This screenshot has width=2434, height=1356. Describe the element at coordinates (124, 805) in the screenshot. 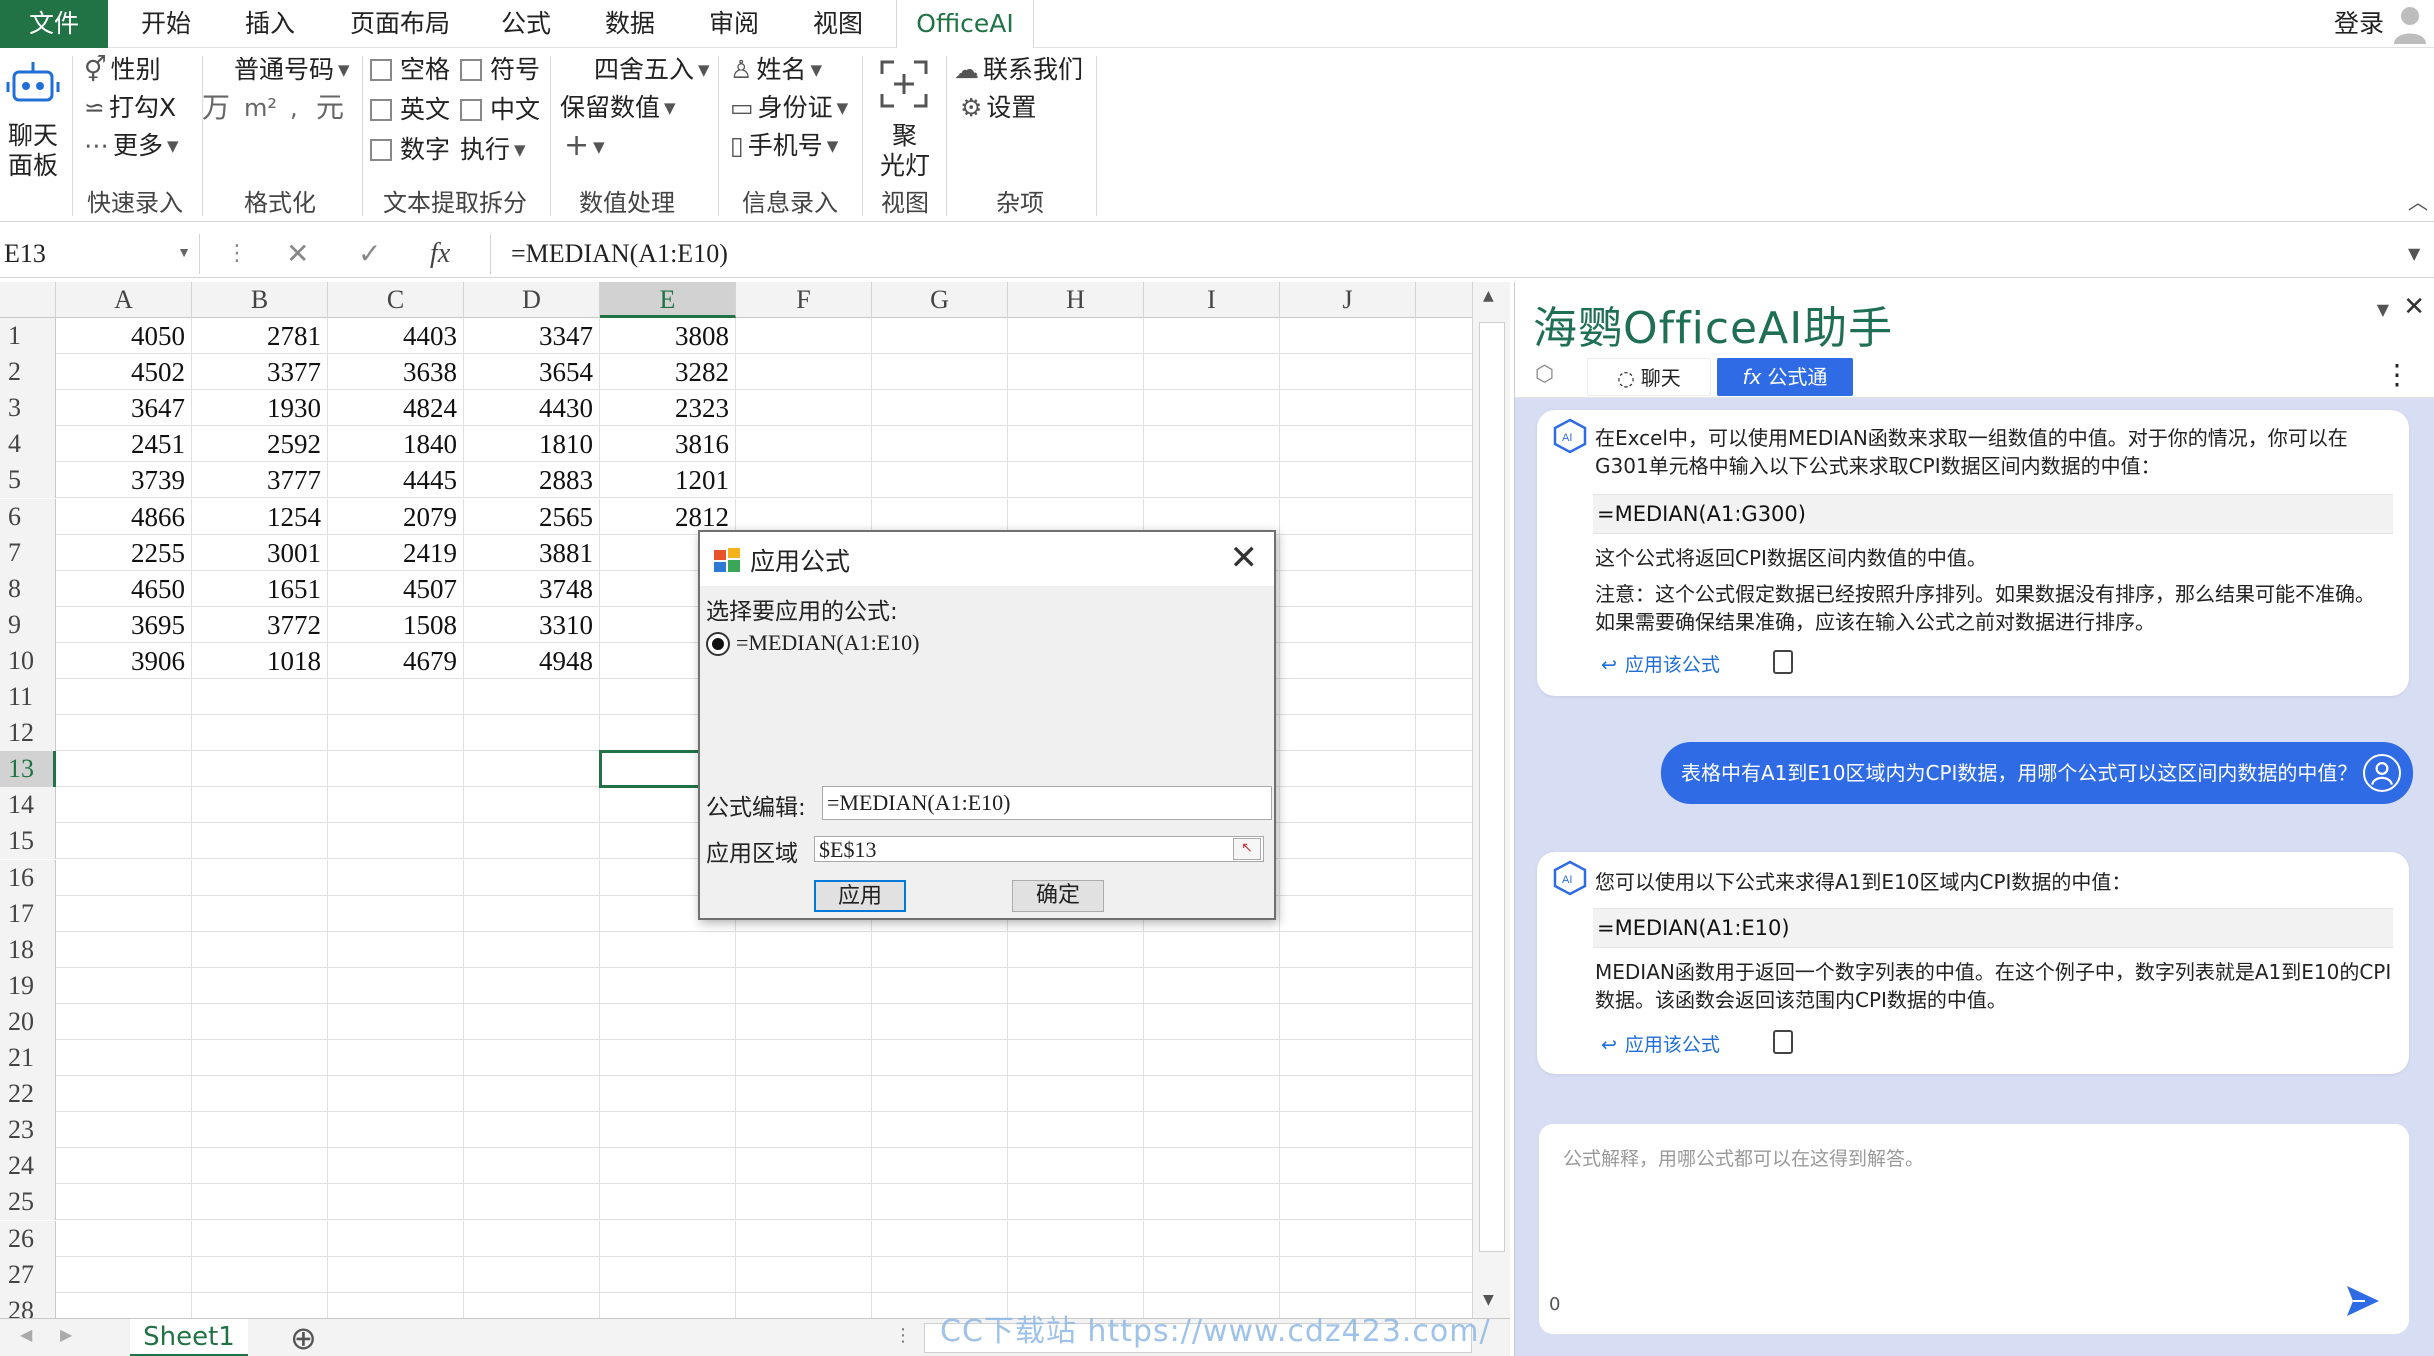

I see `cell-a14` at that location.